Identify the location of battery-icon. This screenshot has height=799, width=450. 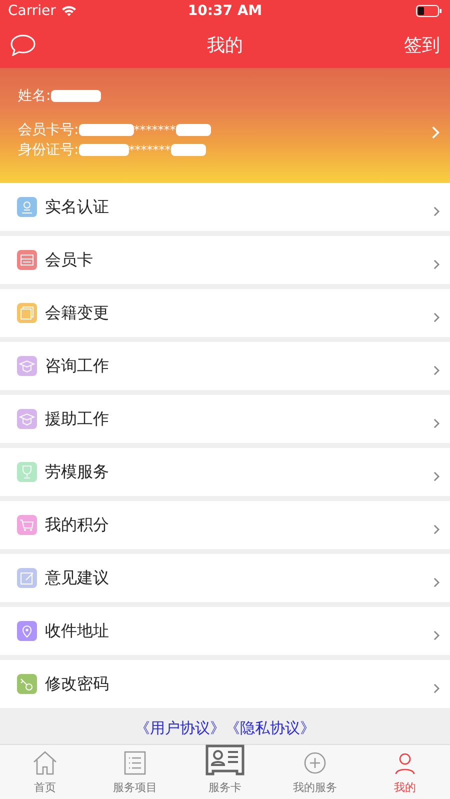
(429, 11).